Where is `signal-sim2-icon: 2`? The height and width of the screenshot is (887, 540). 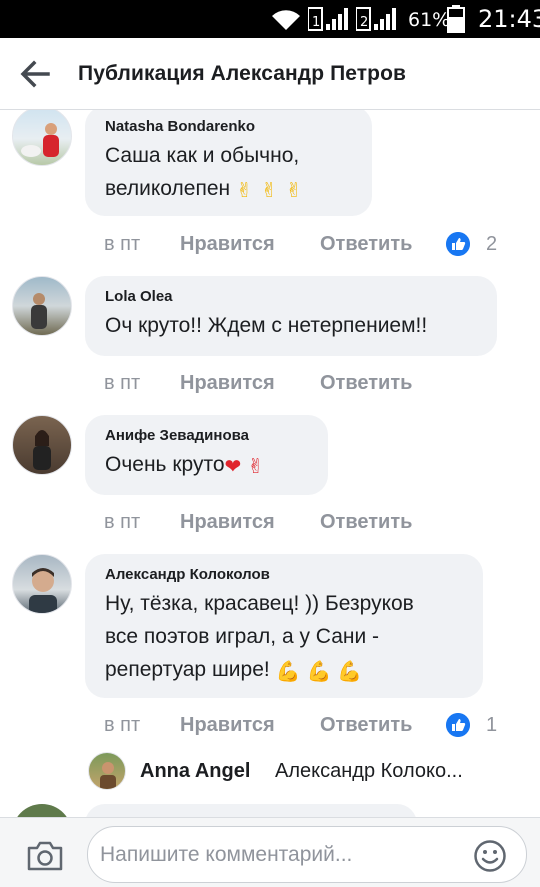 signal-sim2-icon: 2 is located at coordinates (376, 19).